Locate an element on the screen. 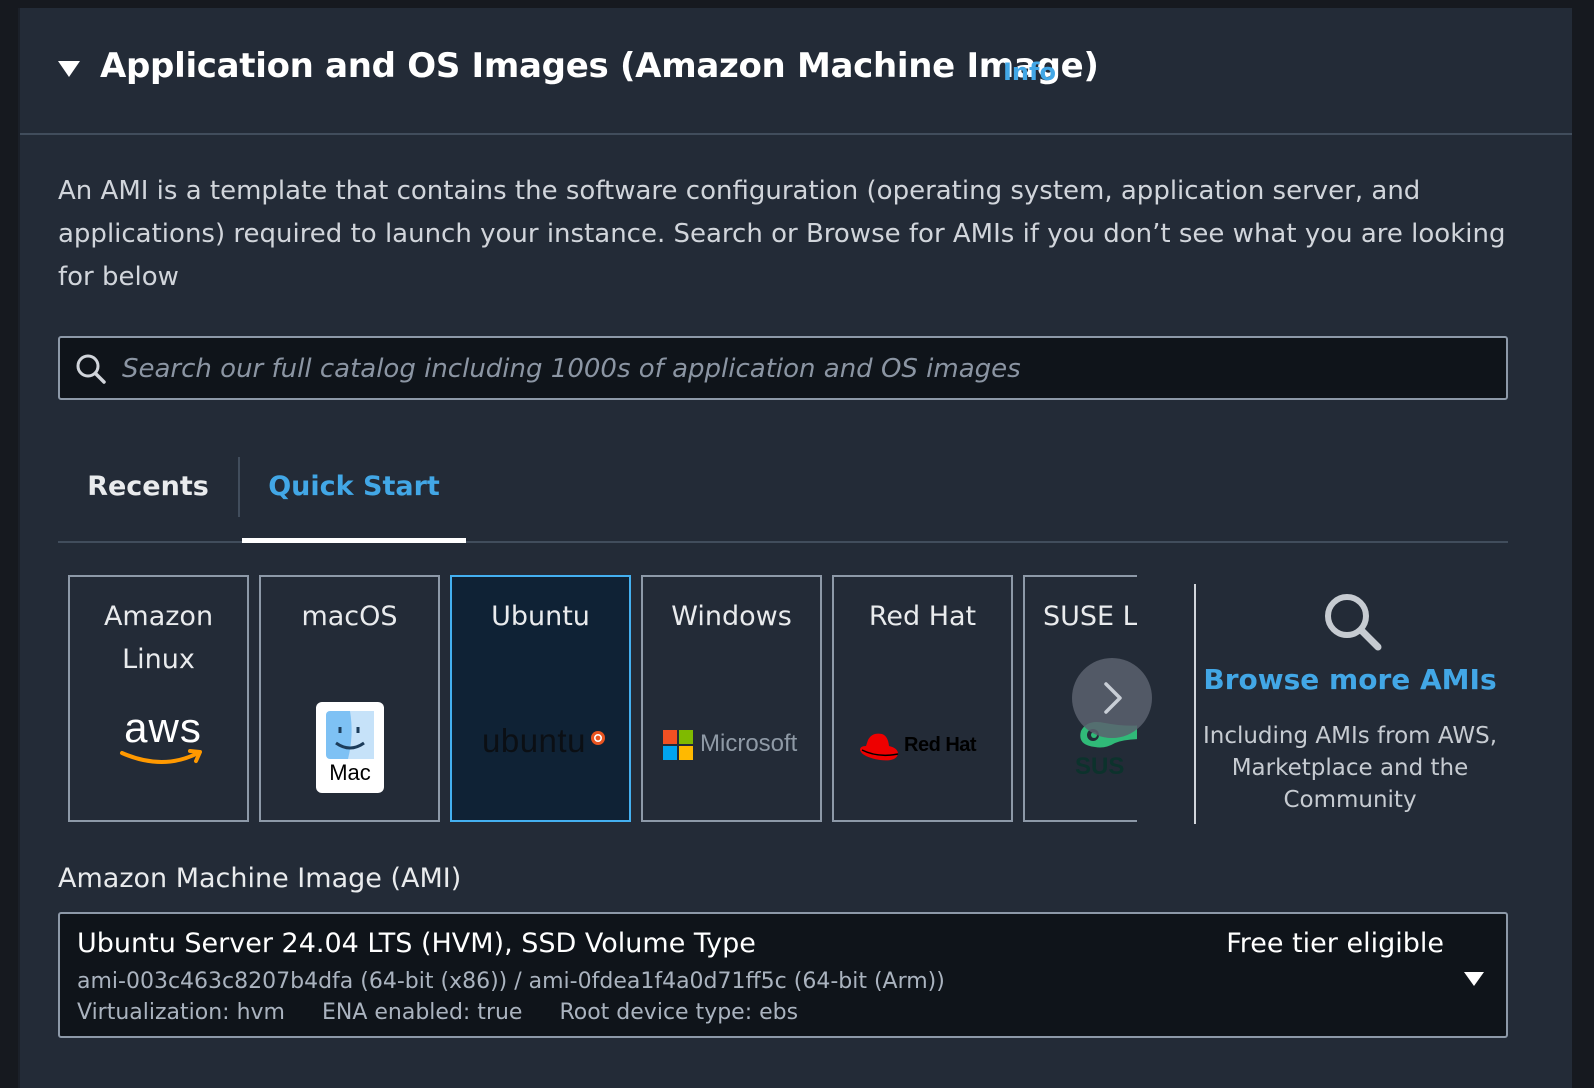 This screenshot has height=1088, width=1594. ami-search-input is located at coordinates (807, 369).